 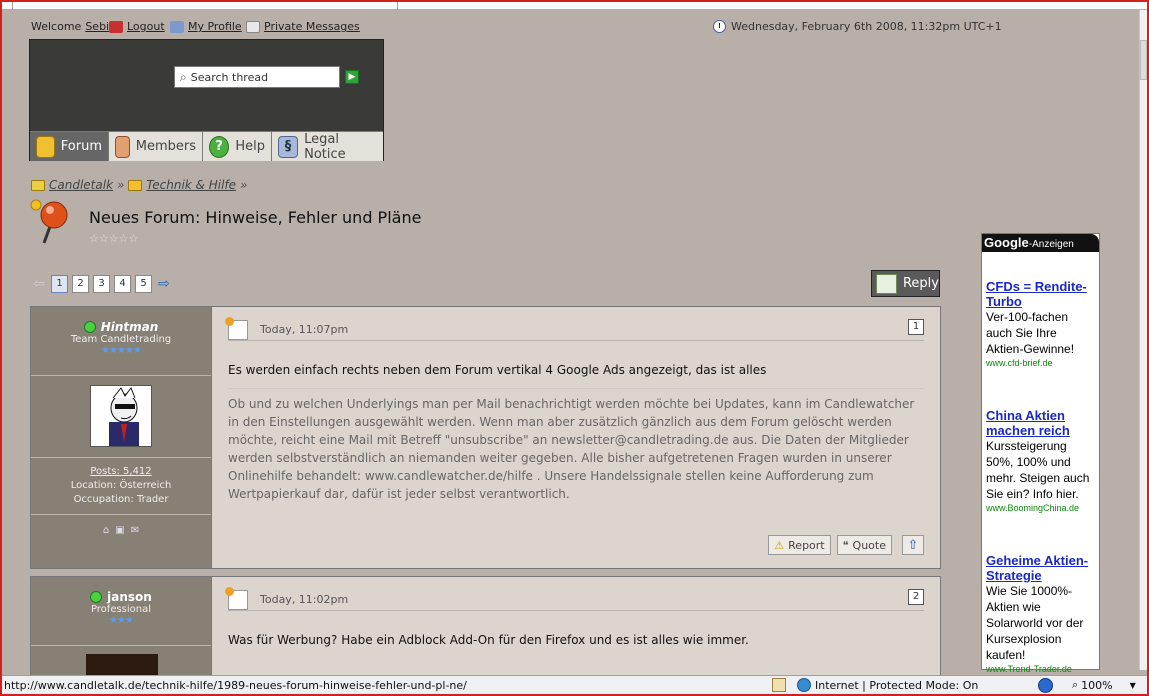 I want to click on post-time: Today, 11:07pm, so click(x=304, y=329).